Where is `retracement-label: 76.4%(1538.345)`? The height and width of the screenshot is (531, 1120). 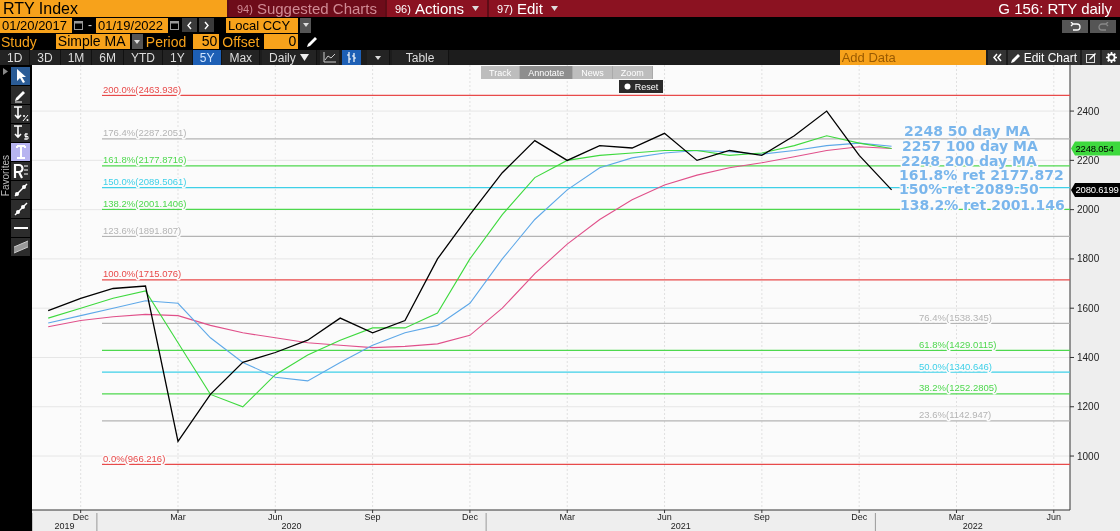
retracement-label: 76.4%(1538.345) is located at coordinates (955, 317).